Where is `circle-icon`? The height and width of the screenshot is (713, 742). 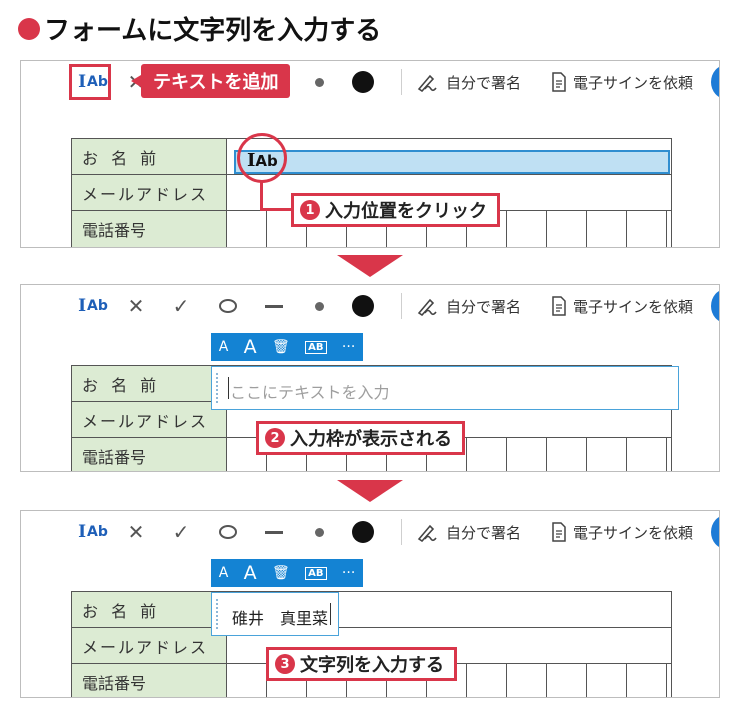 circle-icon is located at coordinates (228, 532).